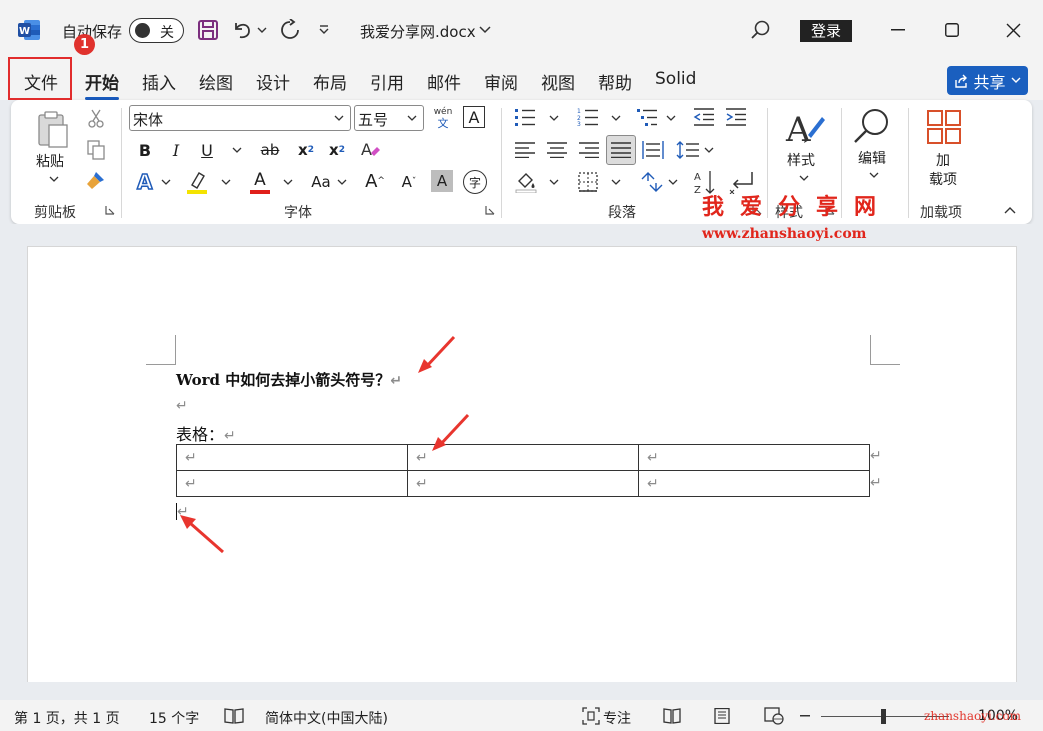 The image size is (1043, 731). What do you see at coordinates (872, 158) in the screenshot?
I see `editing-button-label: 编辑` at bounding box center [872, 158].